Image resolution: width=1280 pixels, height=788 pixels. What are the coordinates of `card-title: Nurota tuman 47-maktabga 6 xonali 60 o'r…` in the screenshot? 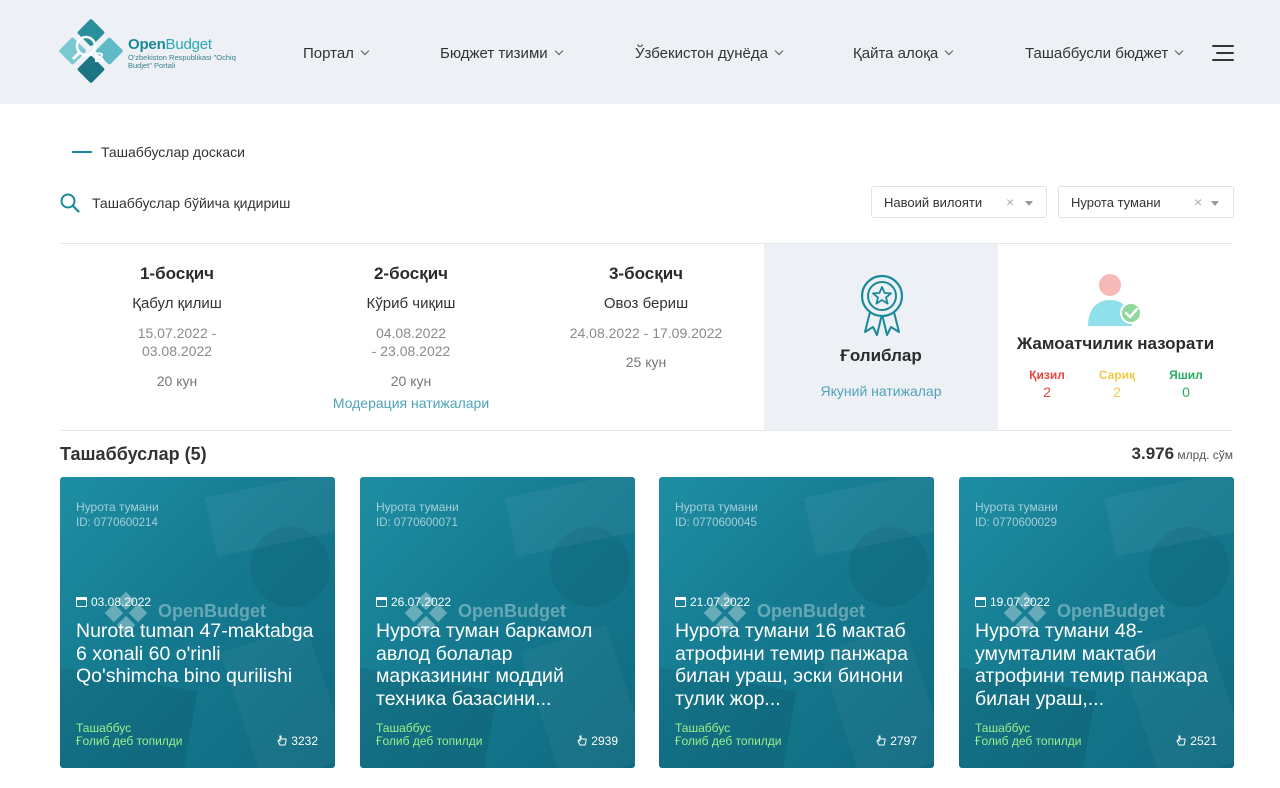 It's located at (200, 654).